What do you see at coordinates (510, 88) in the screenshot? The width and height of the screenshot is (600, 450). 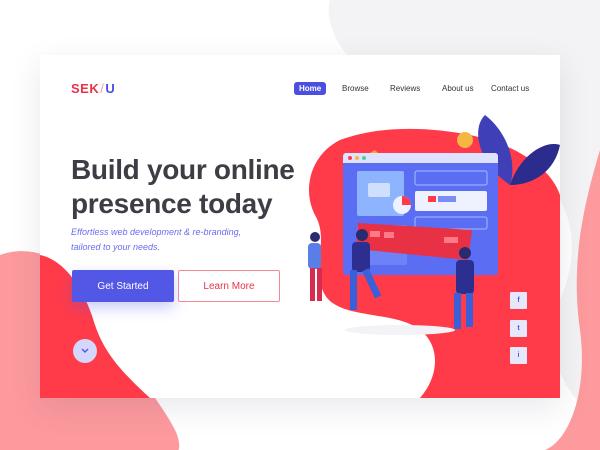 I see `nav-item-contact-us: Contact us` at bounding box center [510, 88].